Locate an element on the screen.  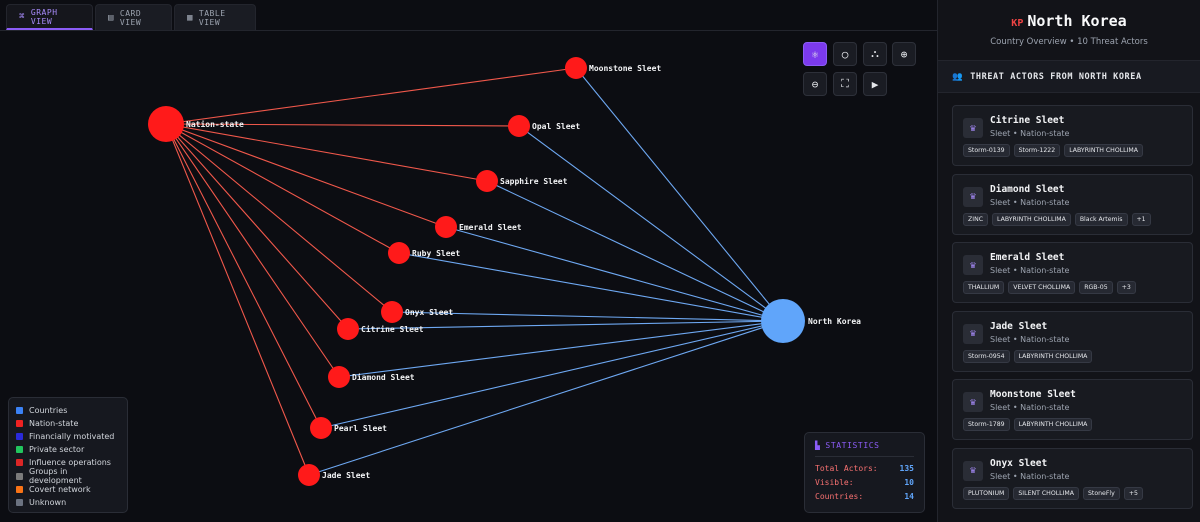
actor-node: Opal Sleet is located at coordinates (544, 126).